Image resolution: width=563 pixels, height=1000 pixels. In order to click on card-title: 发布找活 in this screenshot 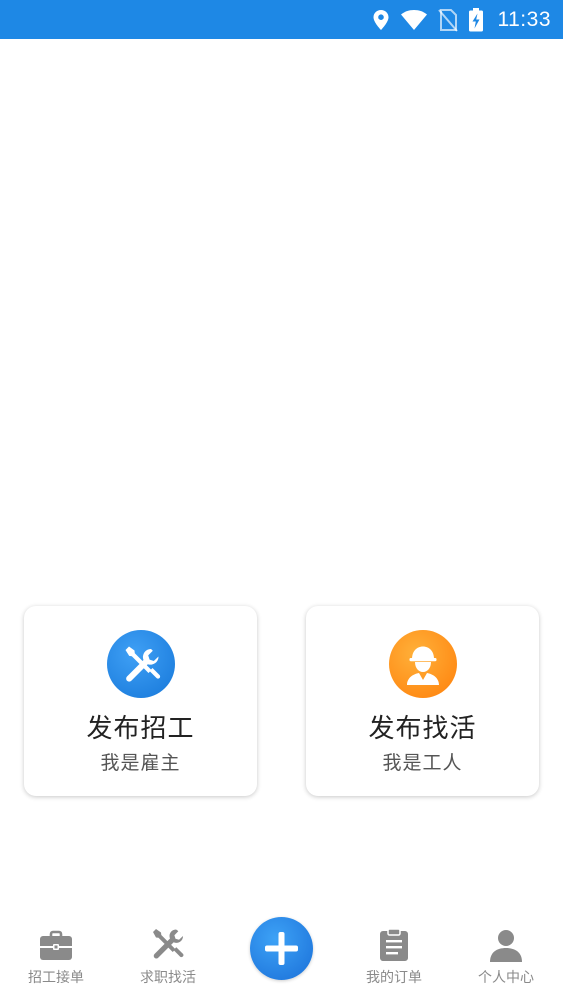, I will do `click(422, 729)`.